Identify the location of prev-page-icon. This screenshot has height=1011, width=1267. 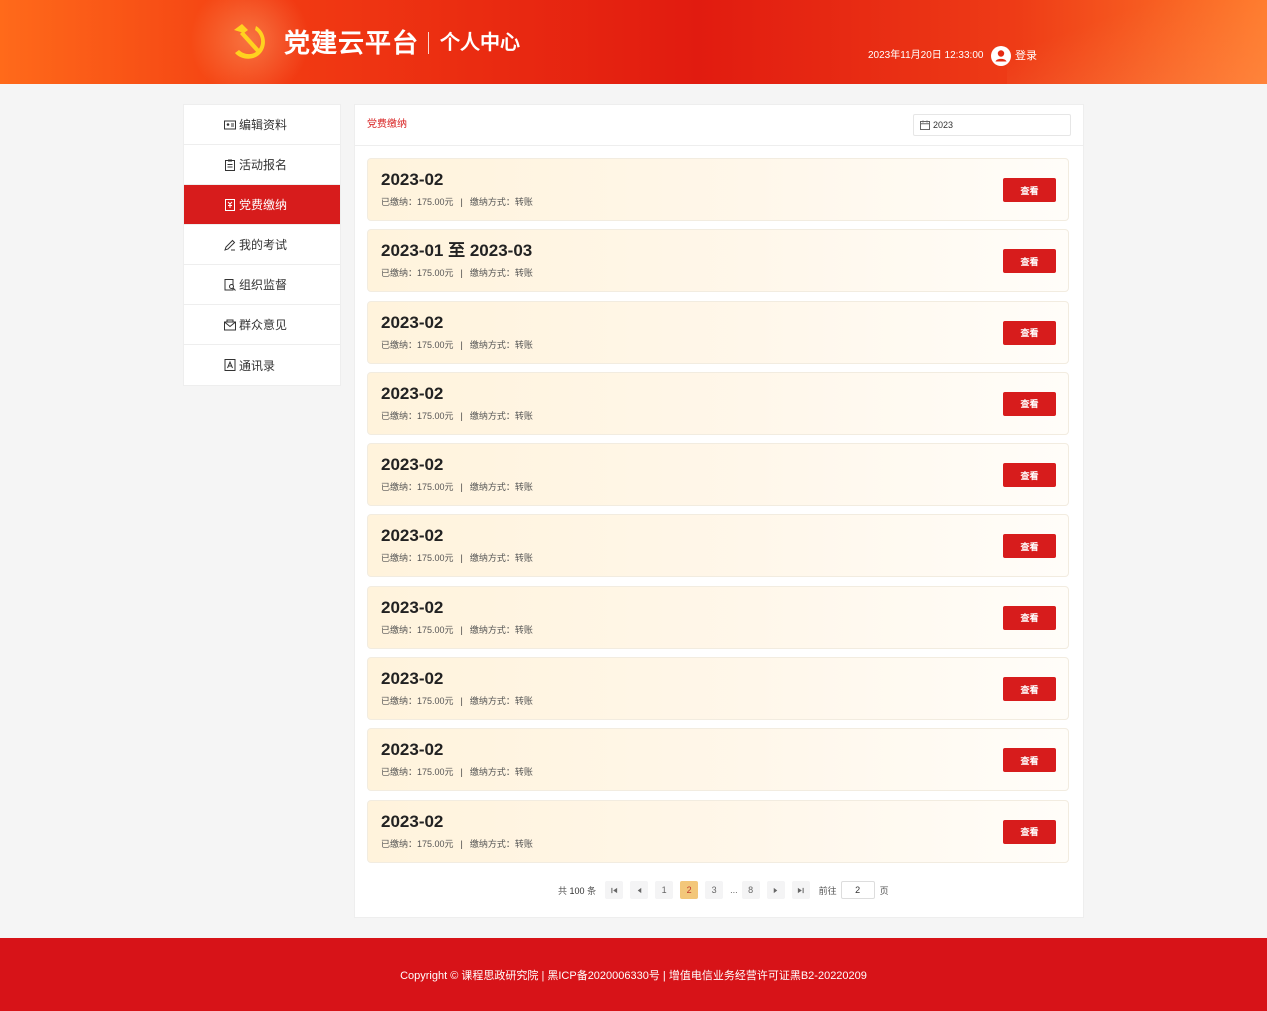
(639, 890).